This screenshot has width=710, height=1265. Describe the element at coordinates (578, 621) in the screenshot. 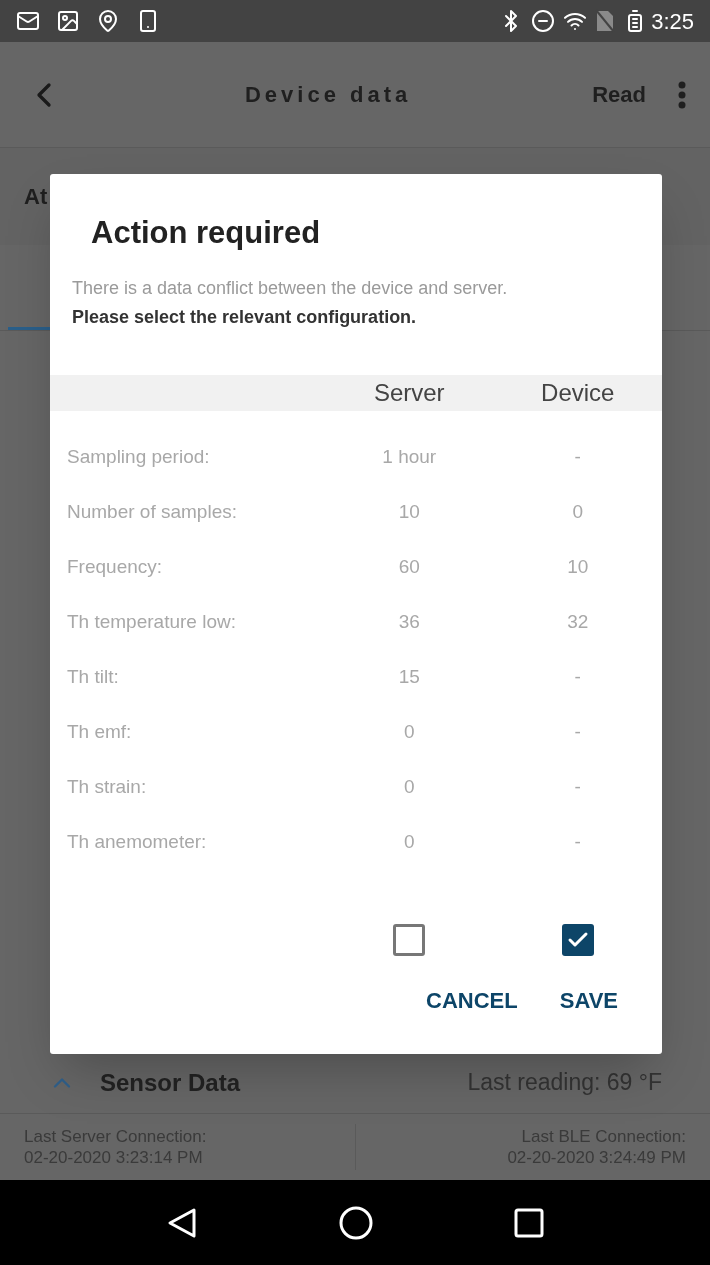

I see `device-value: 32` at that location.